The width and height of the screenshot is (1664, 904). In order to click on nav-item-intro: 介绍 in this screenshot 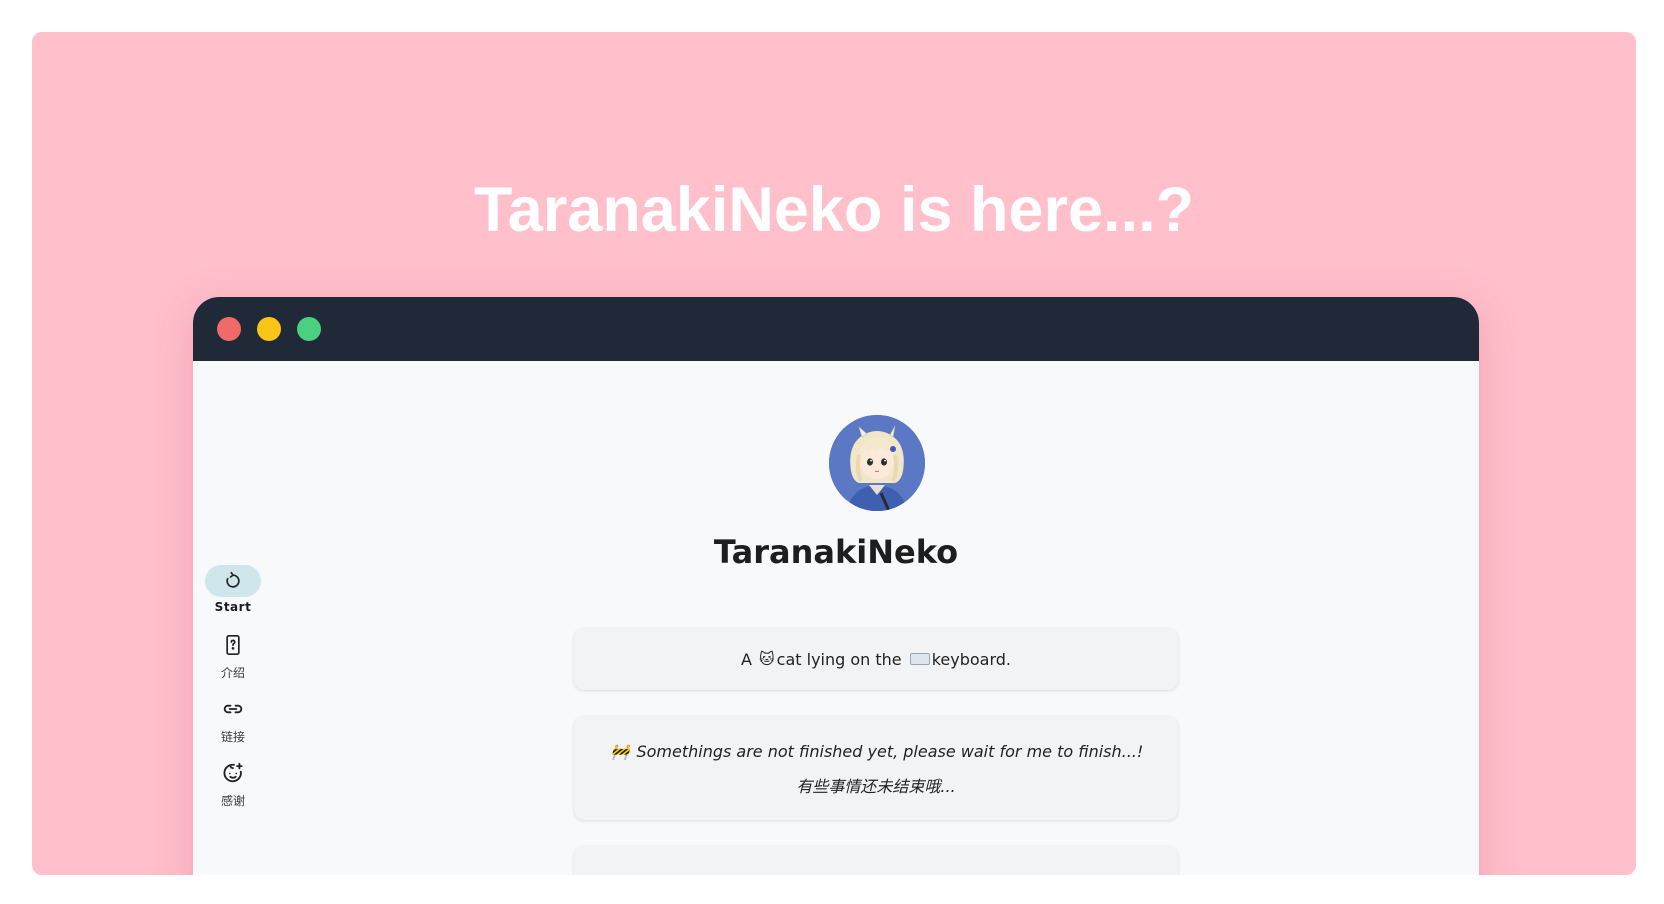, I will do `click(233, 655)`.